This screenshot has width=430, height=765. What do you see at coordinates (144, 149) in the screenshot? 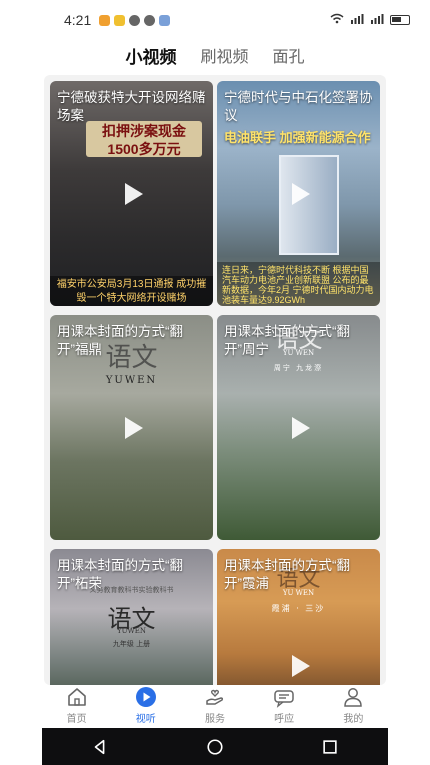
I see `banner-text: 1500多万元` at bounding box center [144, 149].